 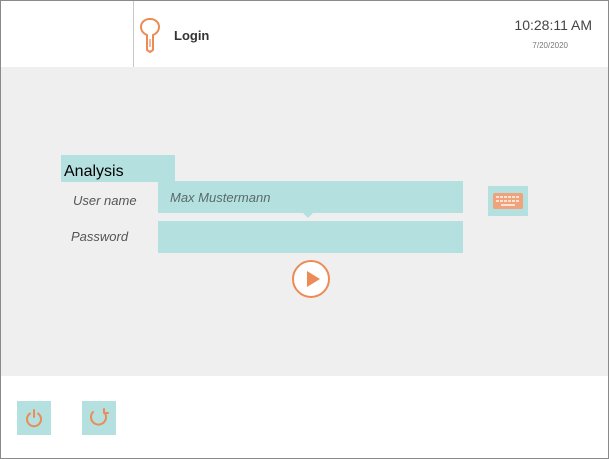 What do you see at coordinates (192, 35) in the screenshot?
I see `page-title: Login` at bounding box center [192, 35].